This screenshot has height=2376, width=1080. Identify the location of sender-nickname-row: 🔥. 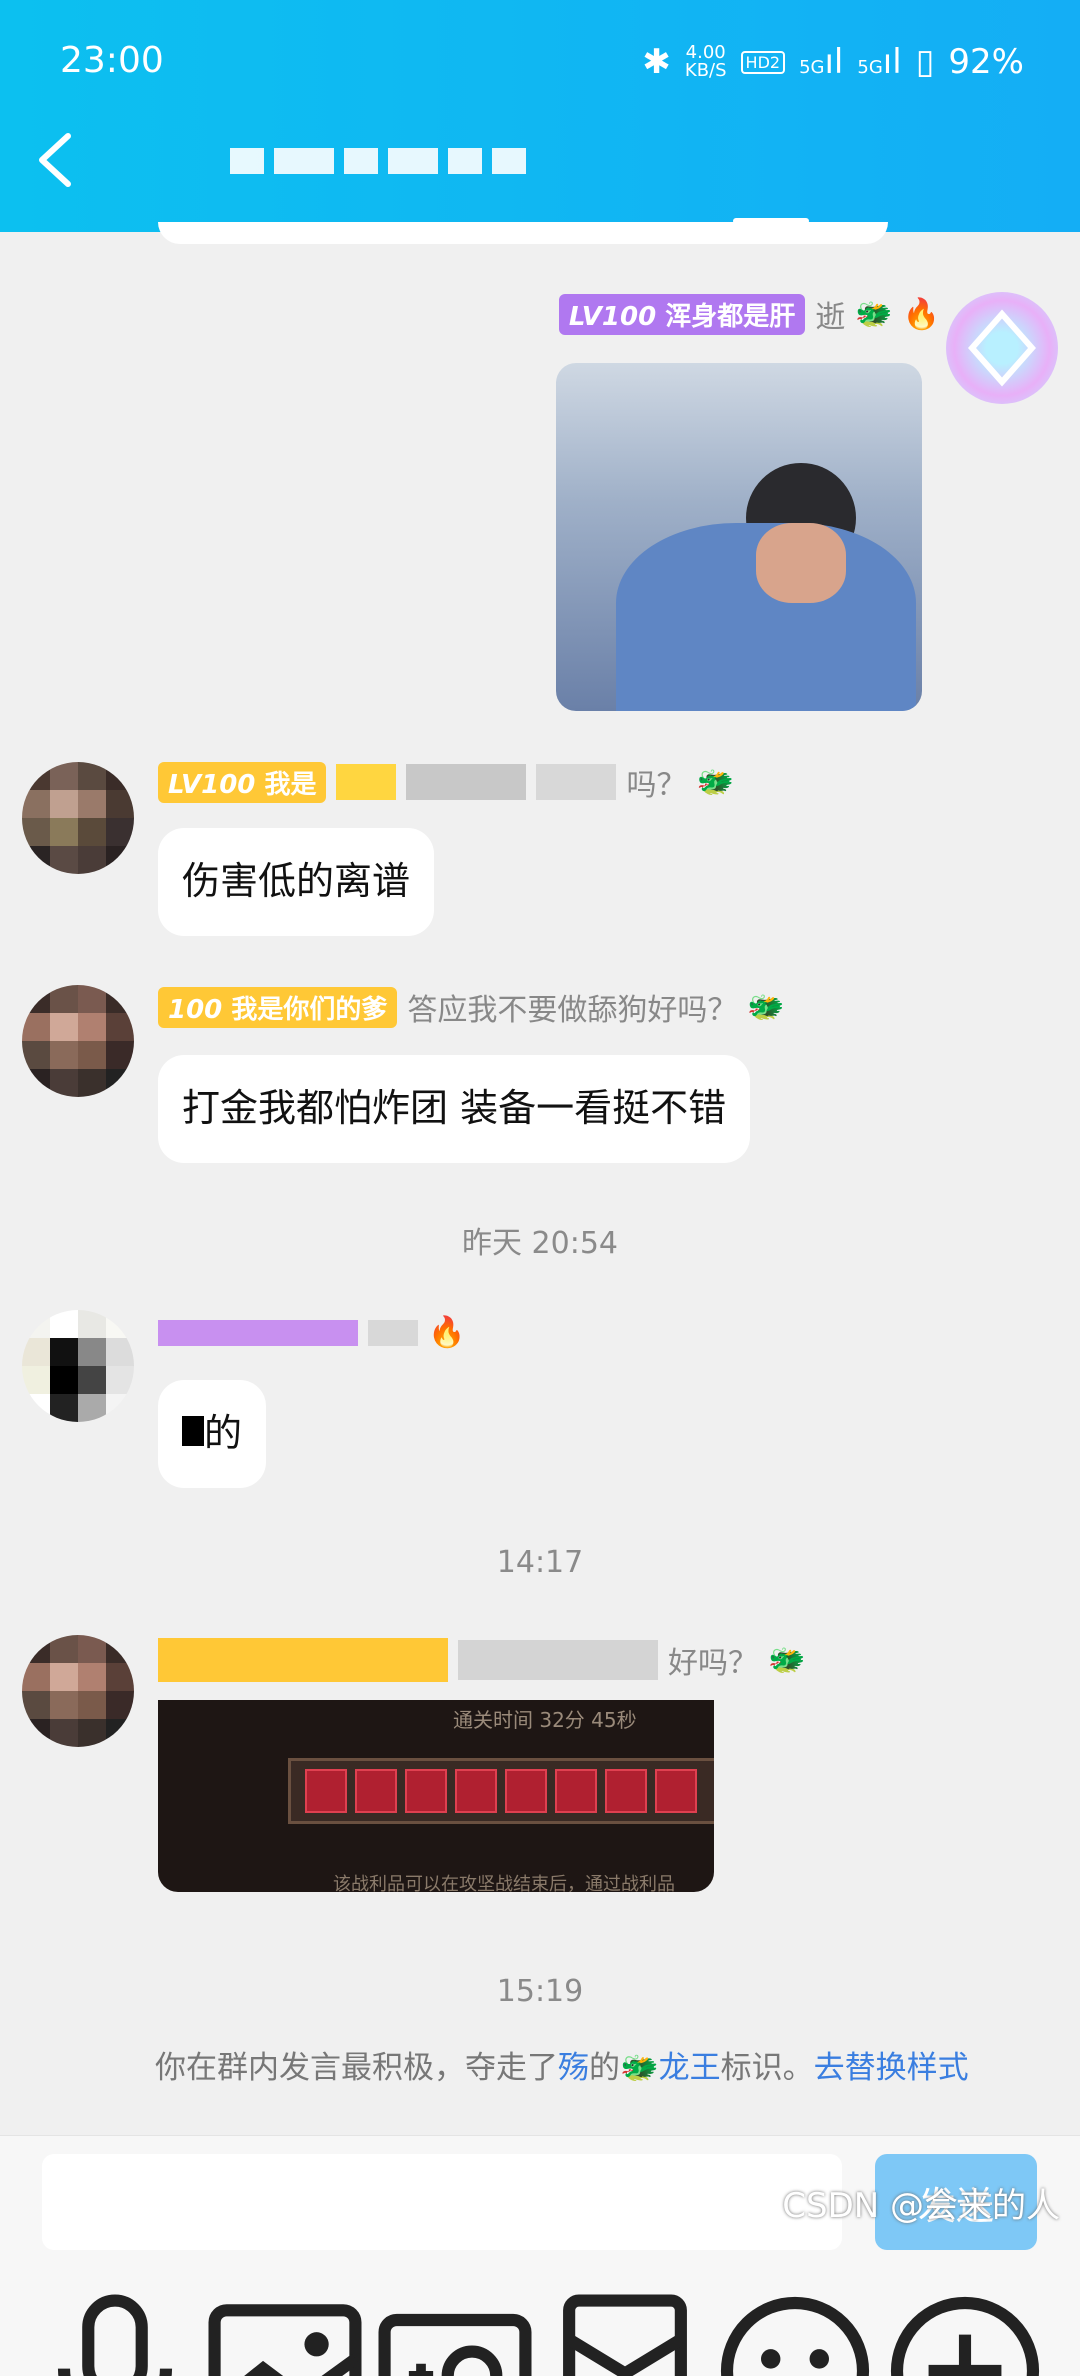
(311, 1332).